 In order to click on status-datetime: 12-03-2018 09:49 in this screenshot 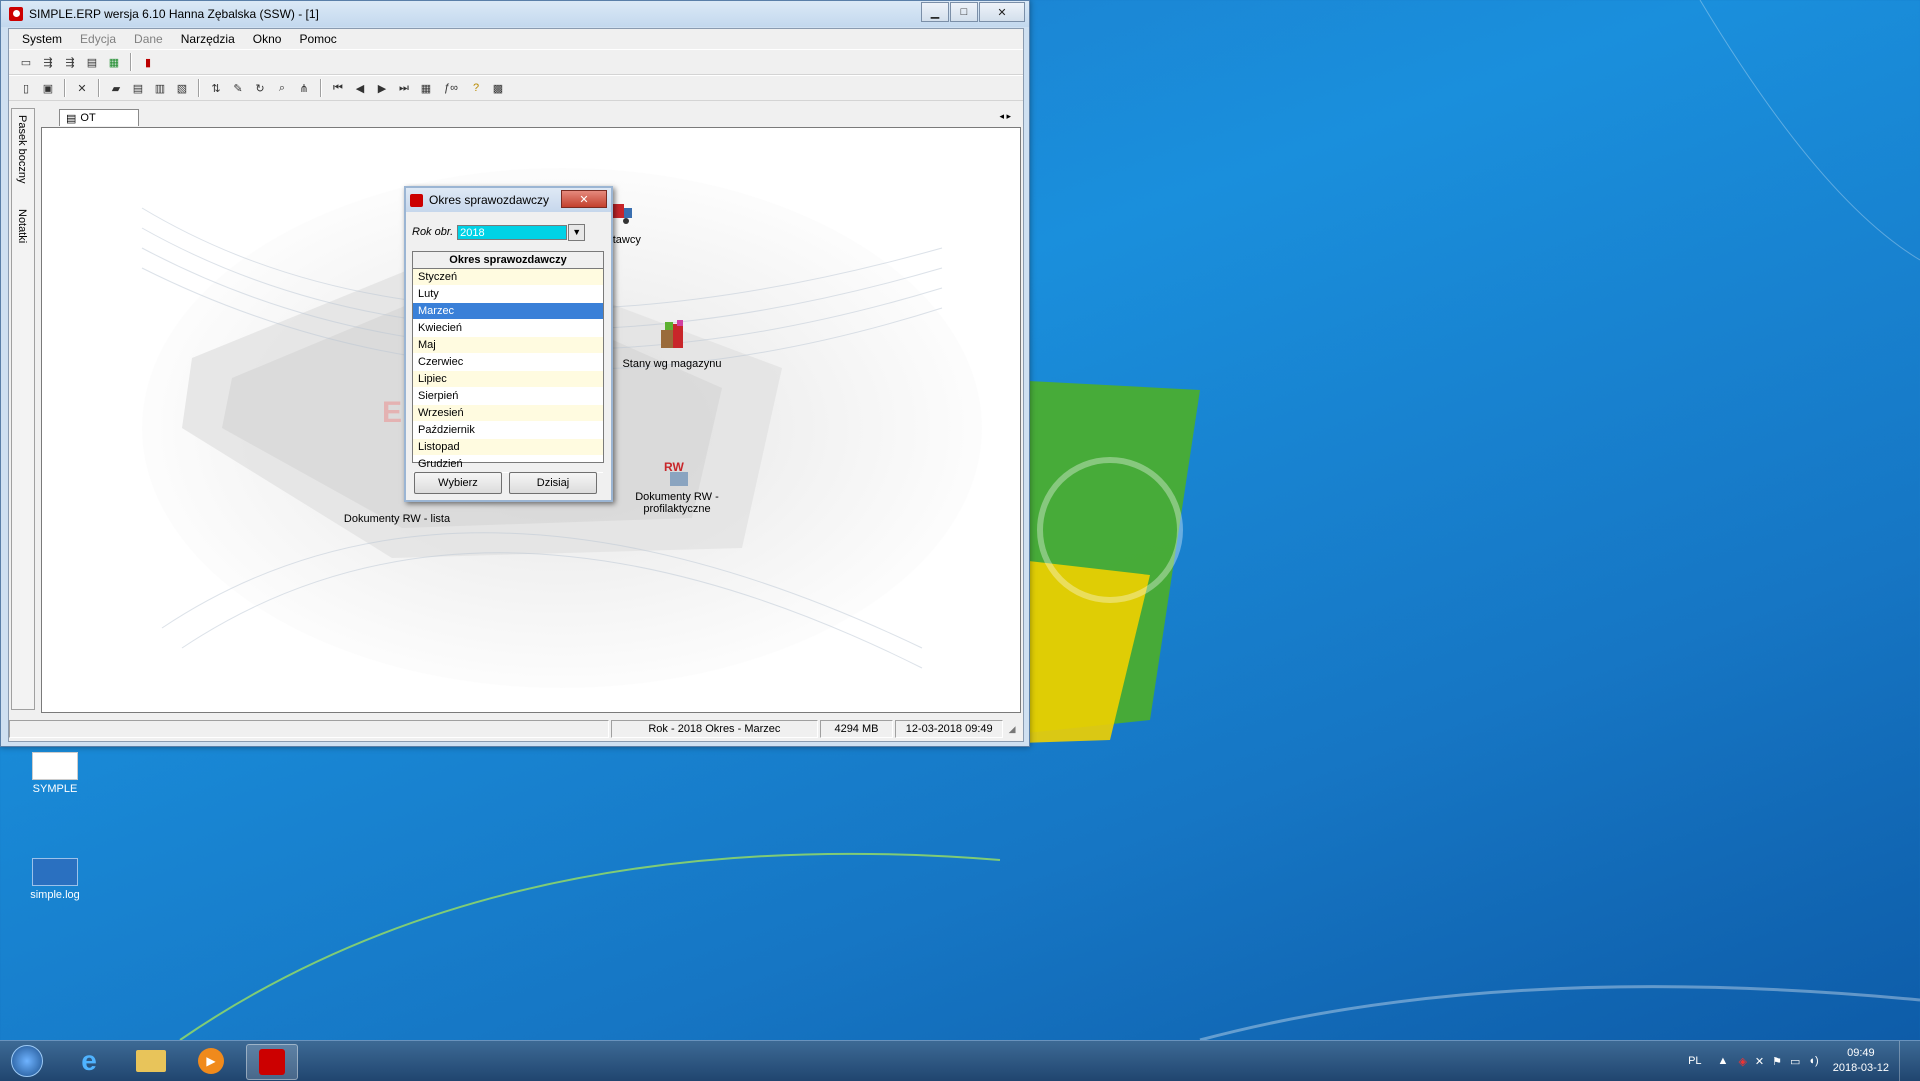, I will do `click(949, 729)`.